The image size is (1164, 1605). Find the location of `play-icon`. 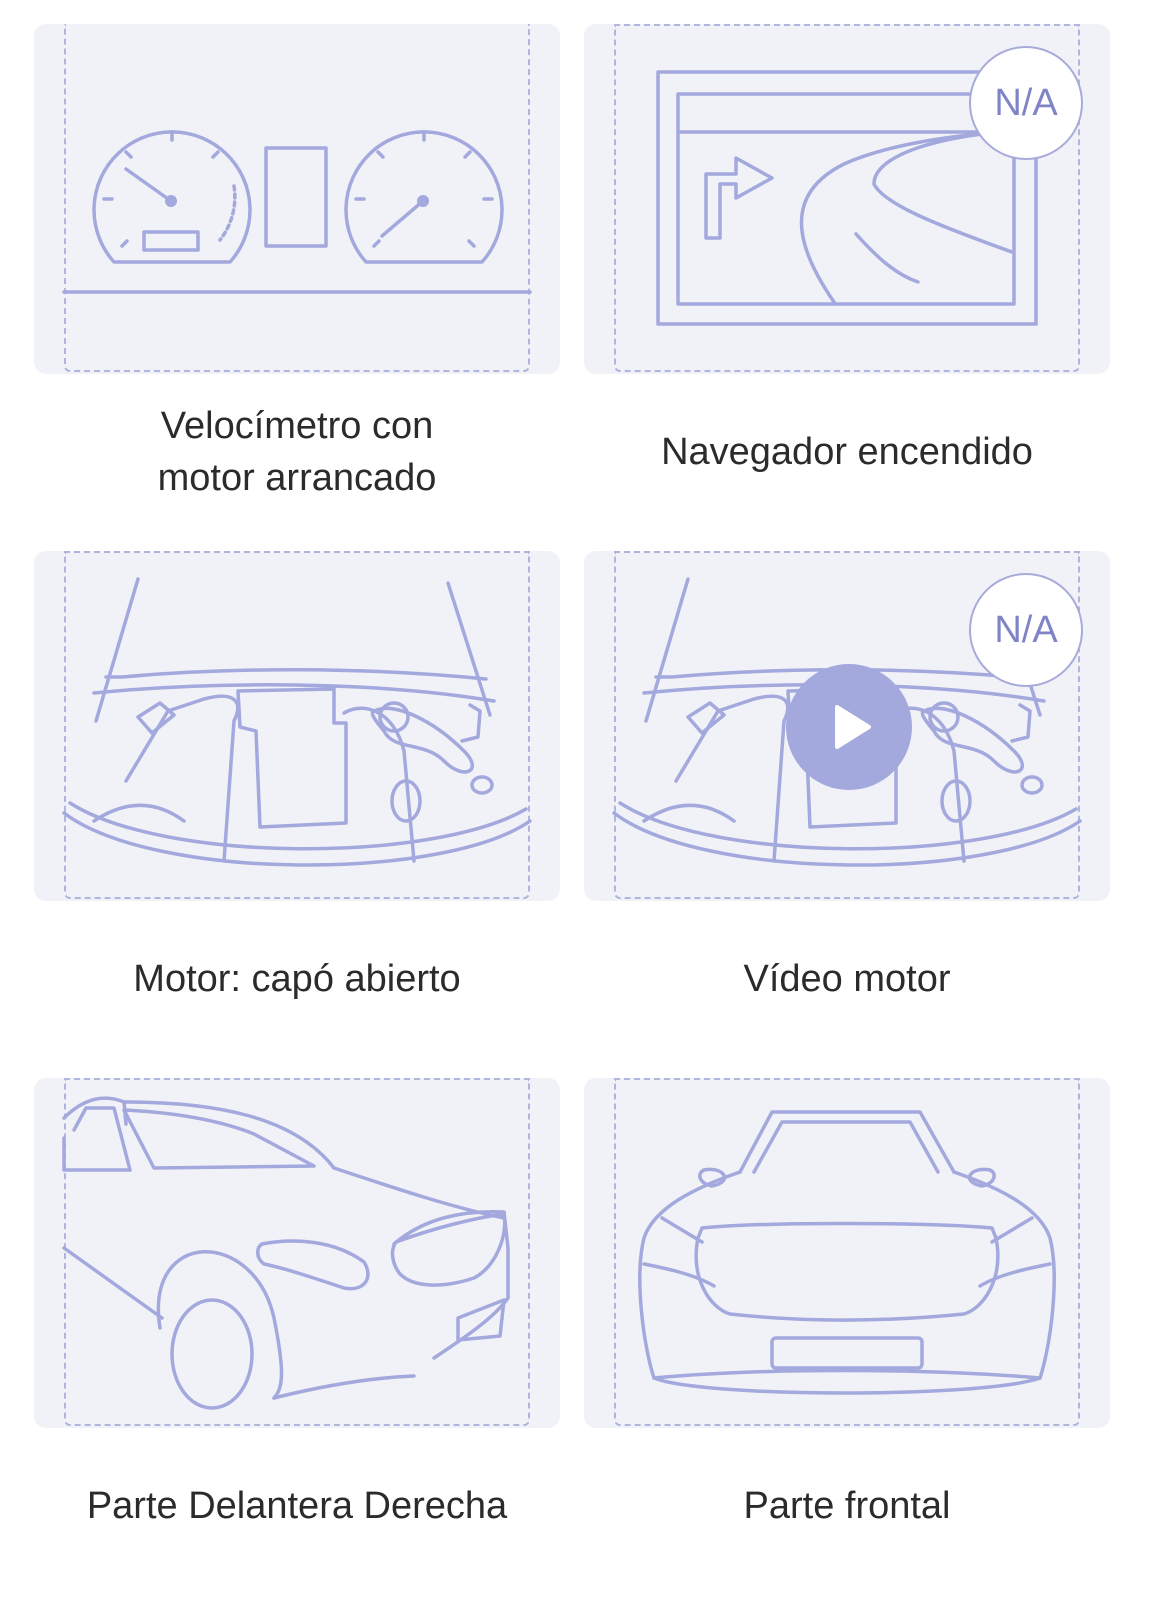

play-icon is located at coordinates (853, 727).